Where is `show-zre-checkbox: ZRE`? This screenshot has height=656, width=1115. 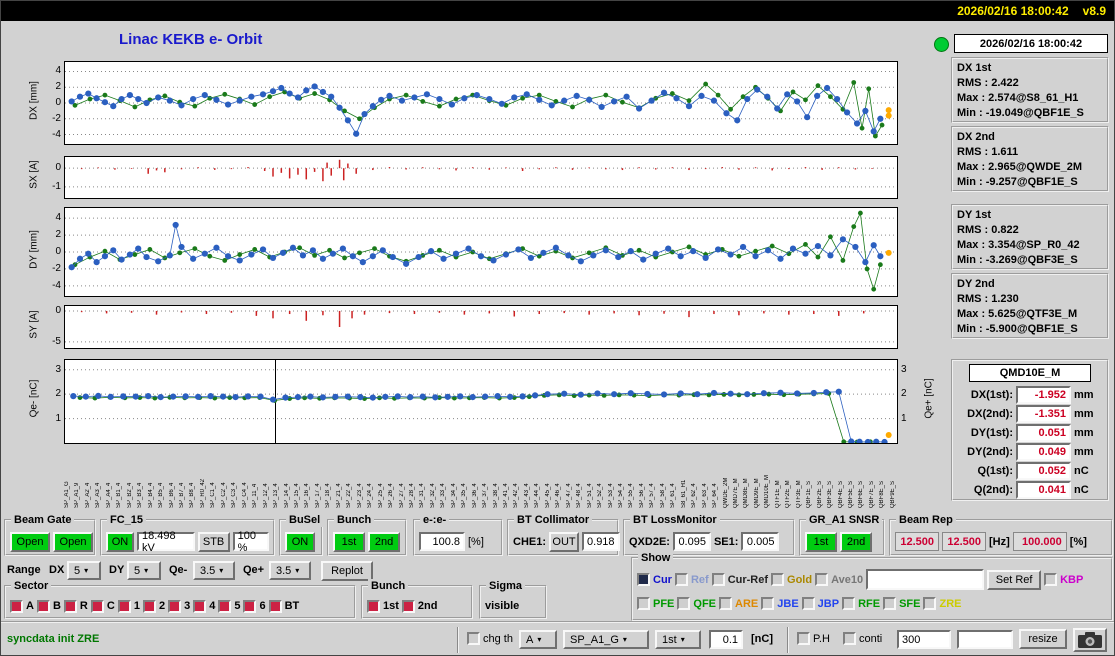
show-zre-checkbox: ZRE is located at coordinates (942, 603).